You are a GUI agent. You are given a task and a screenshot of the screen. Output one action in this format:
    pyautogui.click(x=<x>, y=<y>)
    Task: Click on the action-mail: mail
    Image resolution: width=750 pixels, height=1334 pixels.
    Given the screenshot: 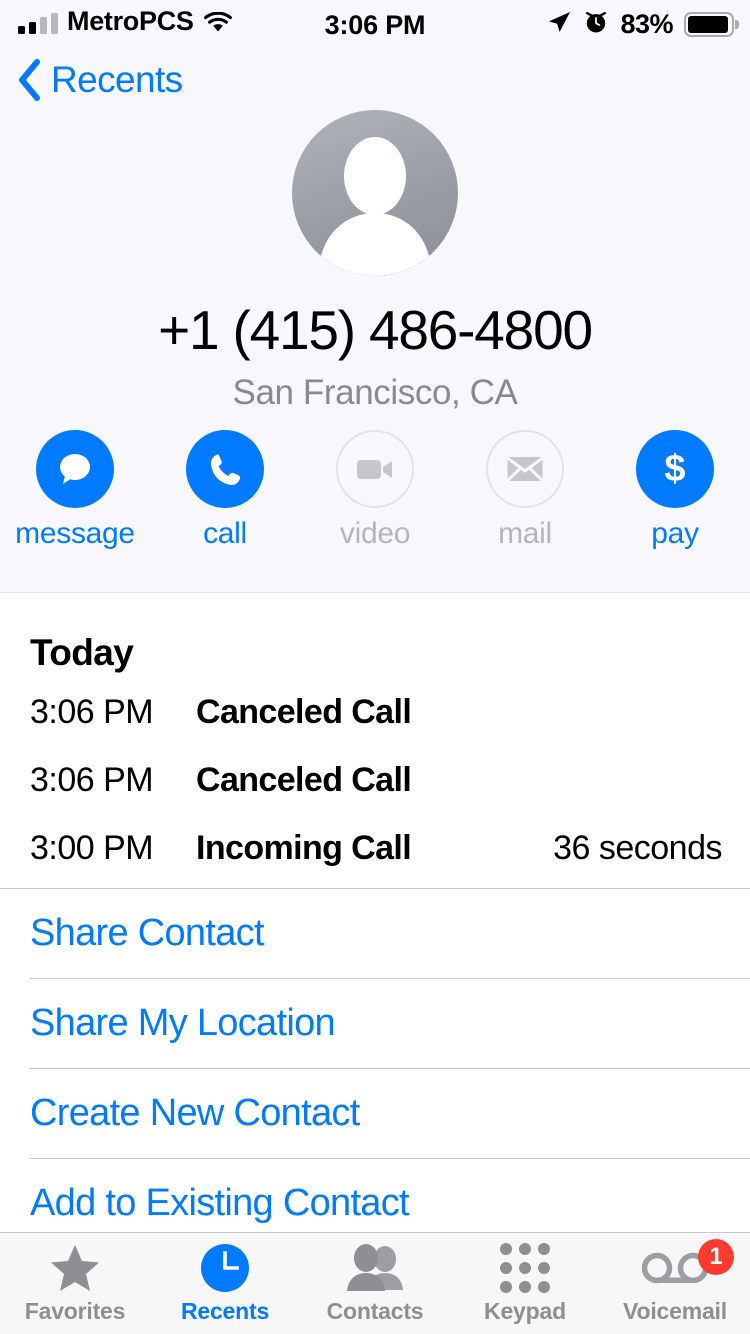 What is the action you would take?
    pyautogui.click(x=525, y=490)
    